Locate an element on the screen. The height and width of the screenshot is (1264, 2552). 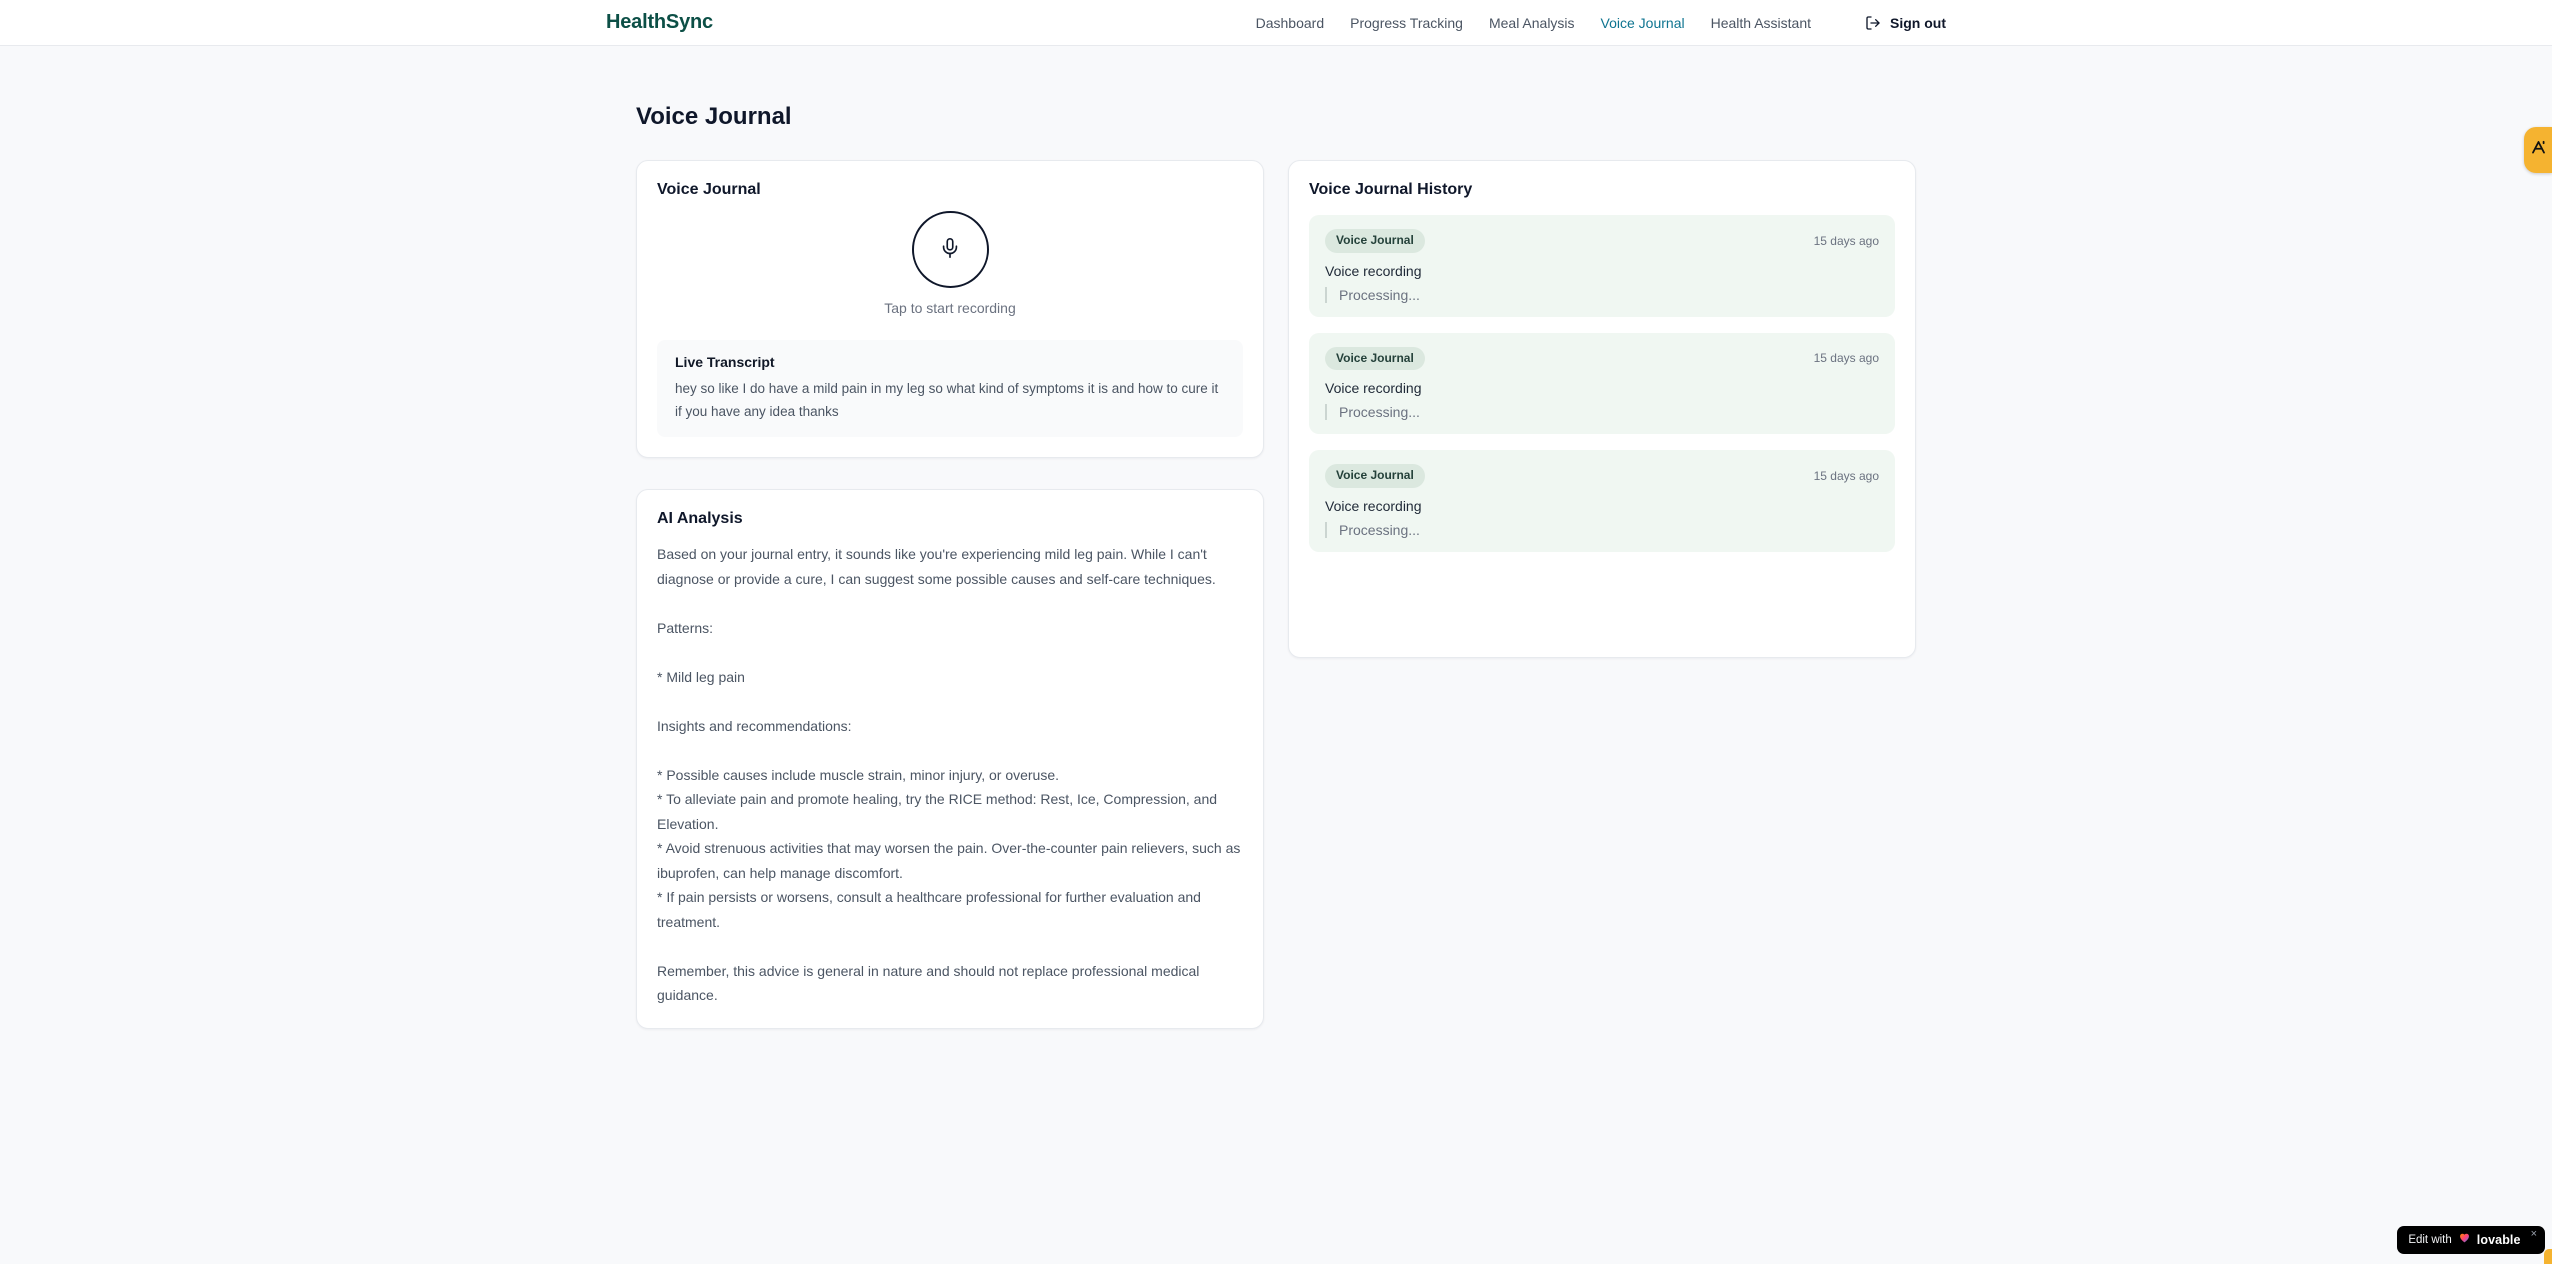
nav-item-voice-journal: Voice Journal is located at coordinates (1643, 23).